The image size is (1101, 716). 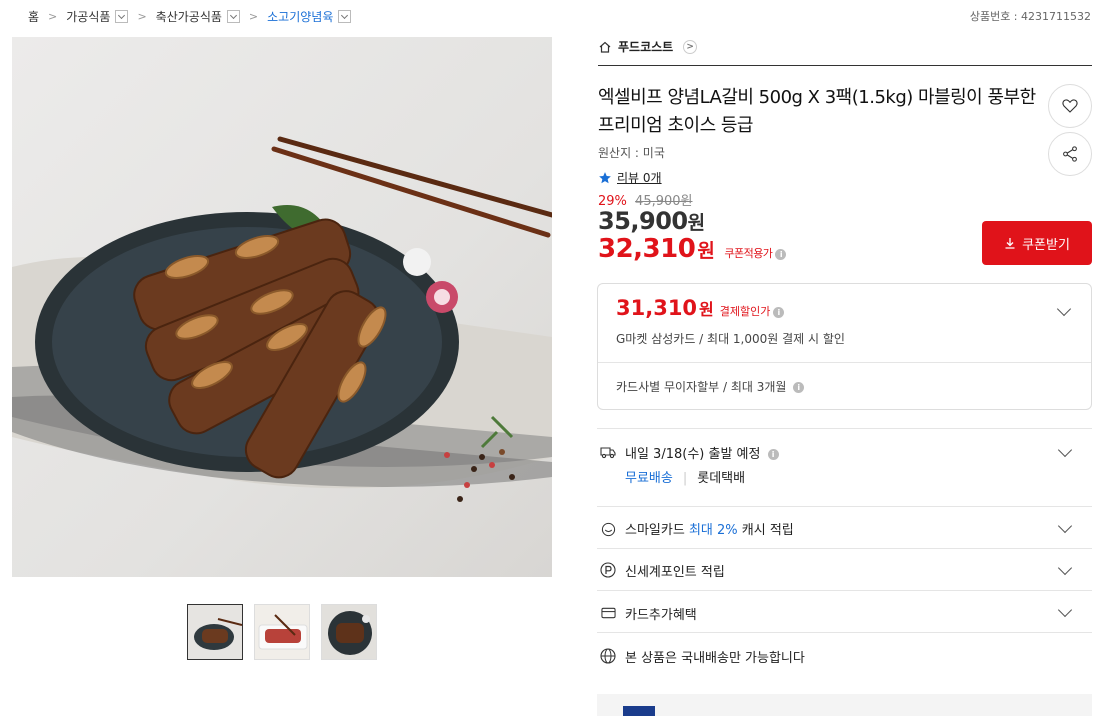 I want to click on installment-text: 카드사별 무이자할부 / 최대 3개월, so click(x=701, y=387).